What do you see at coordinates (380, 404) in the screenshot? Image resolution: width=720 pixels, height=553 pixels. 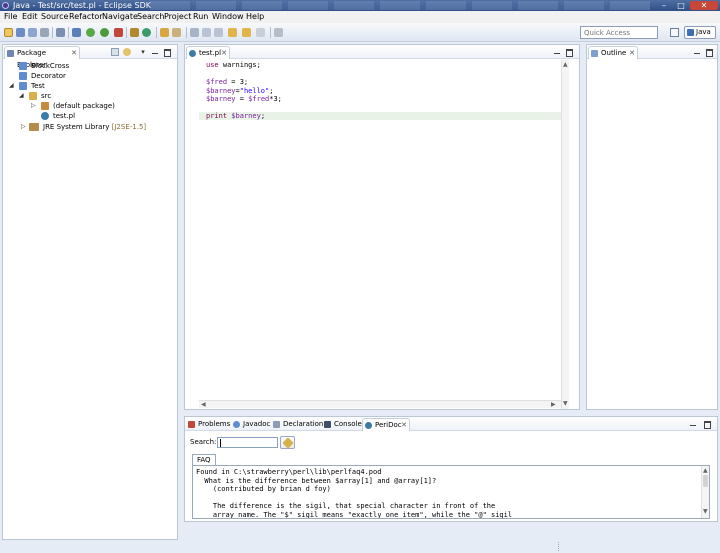 I see `editor-horizontal-scrollbar: ◀ ▶` at bounding box center [380, 404].